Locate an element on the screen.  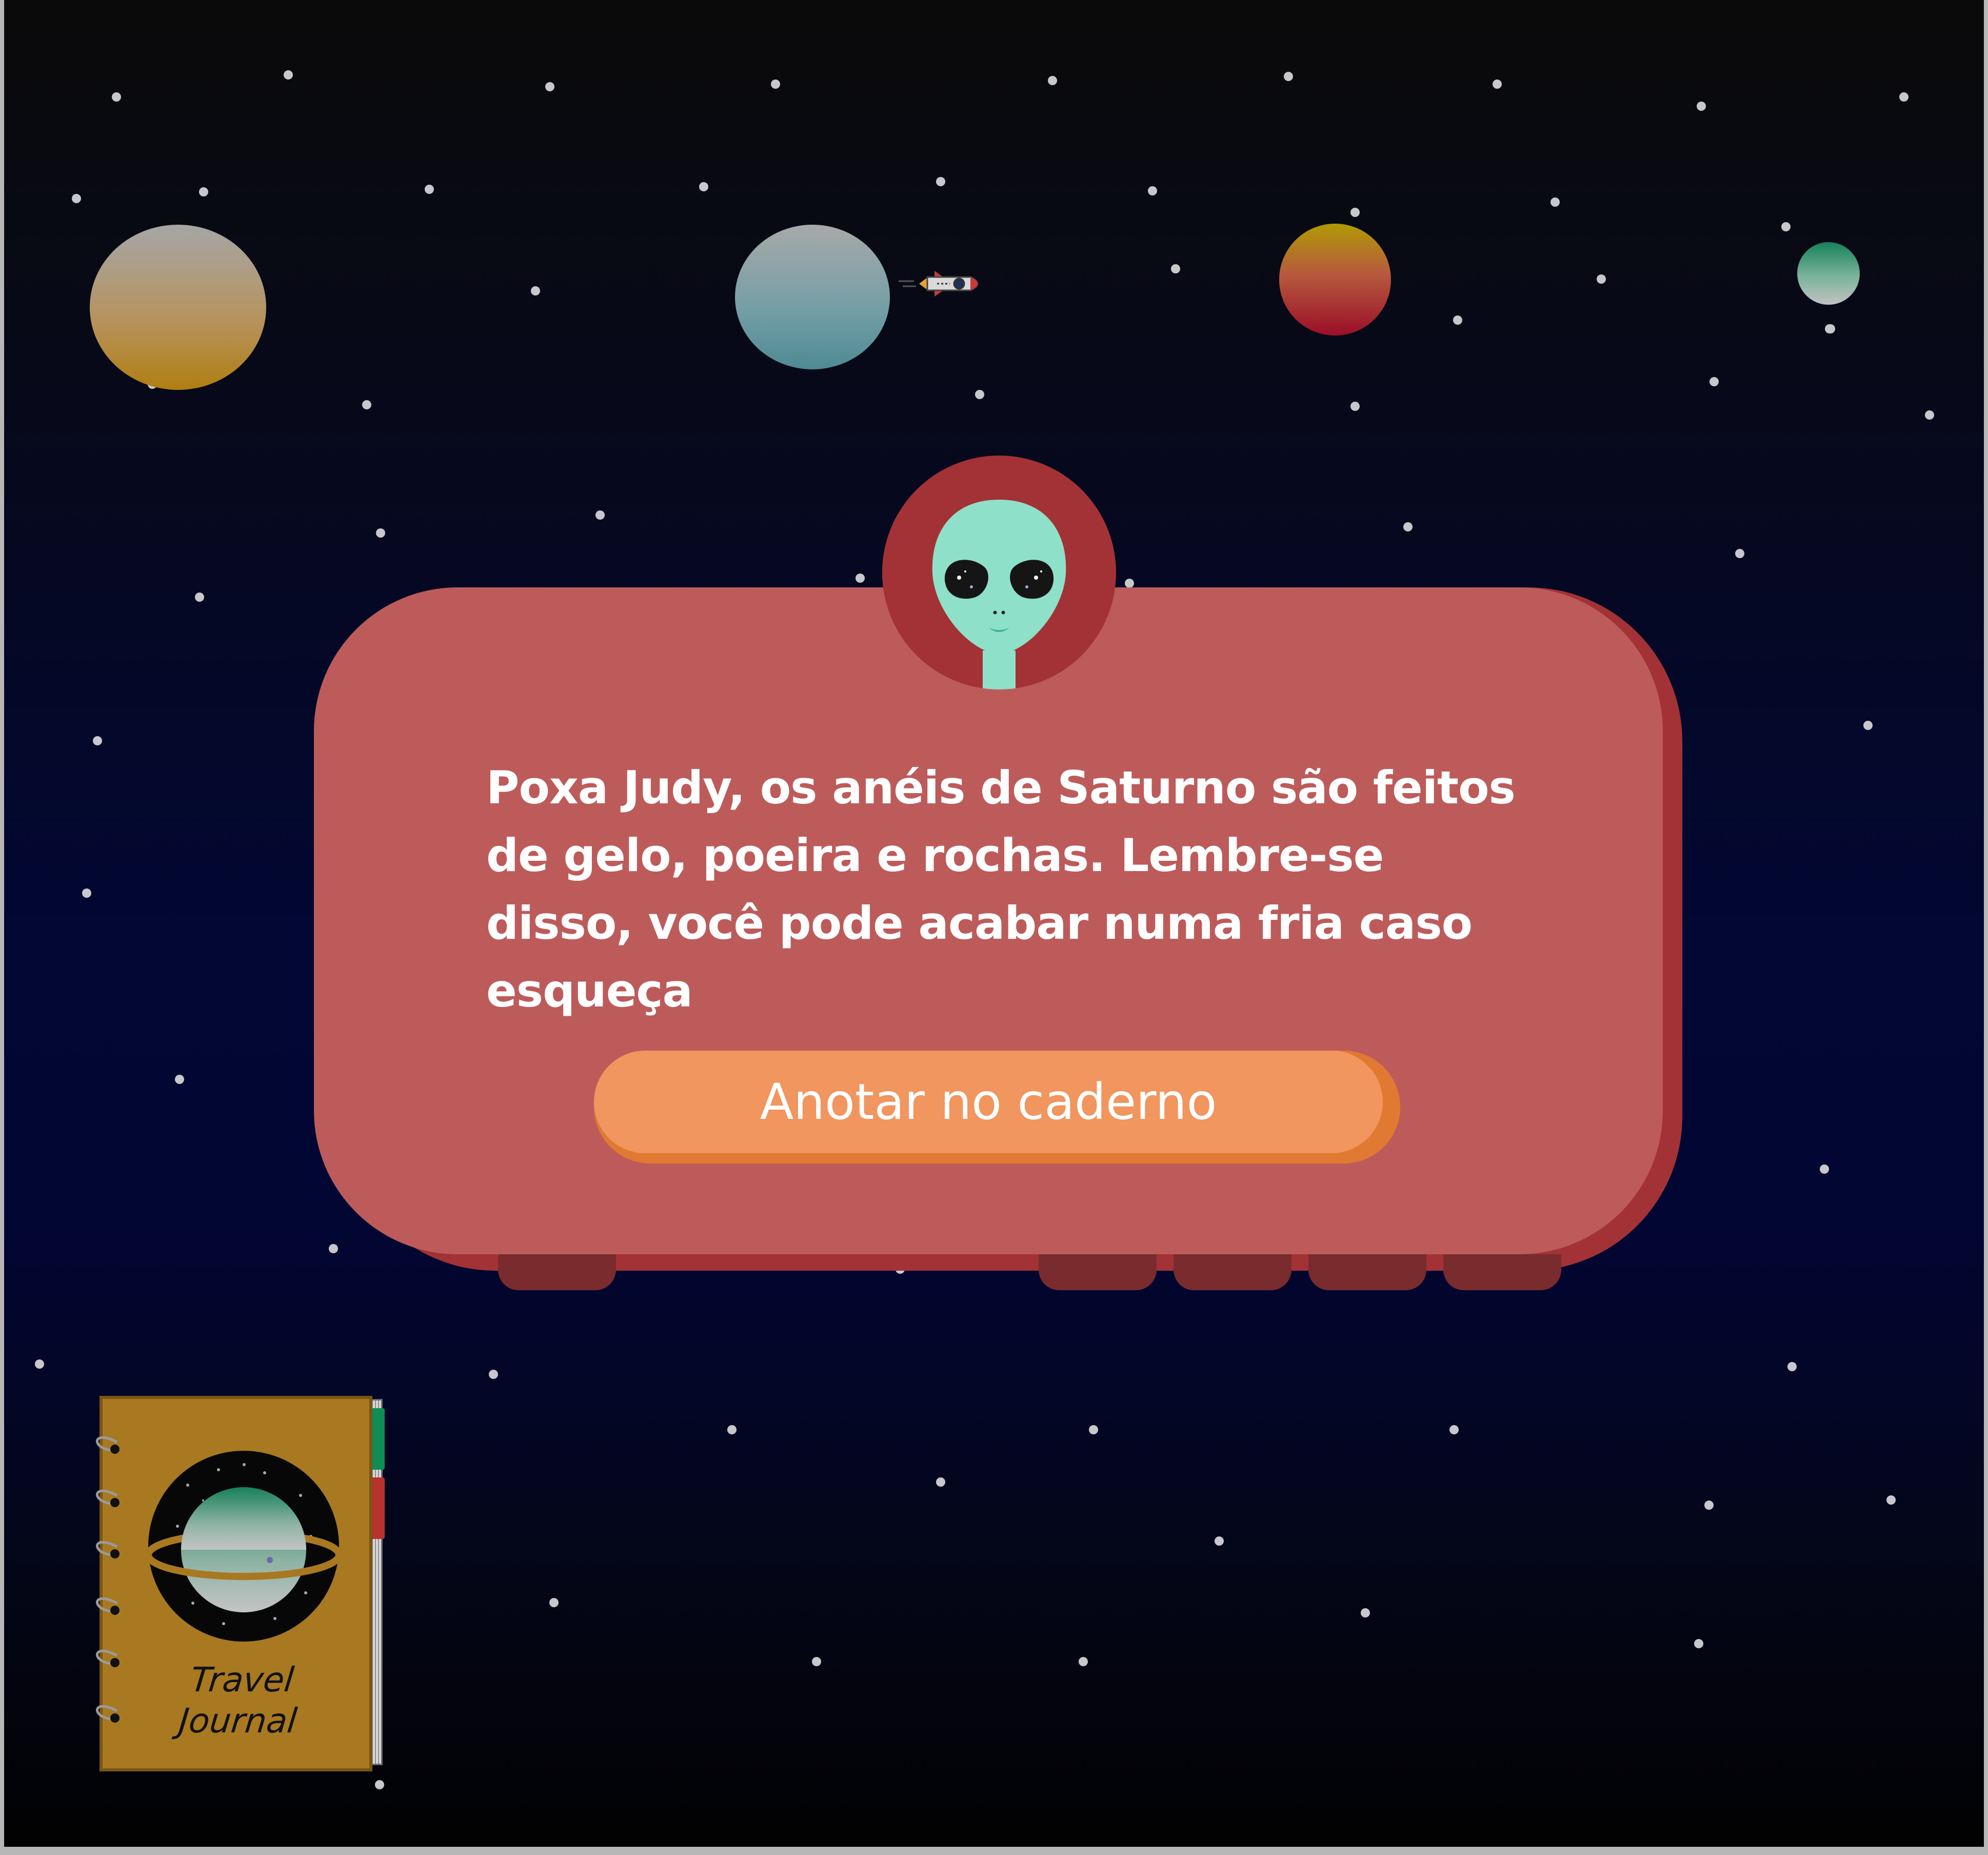
write-in-notebook-button: Anotar no caderno is located at coordinates (988, 1102).